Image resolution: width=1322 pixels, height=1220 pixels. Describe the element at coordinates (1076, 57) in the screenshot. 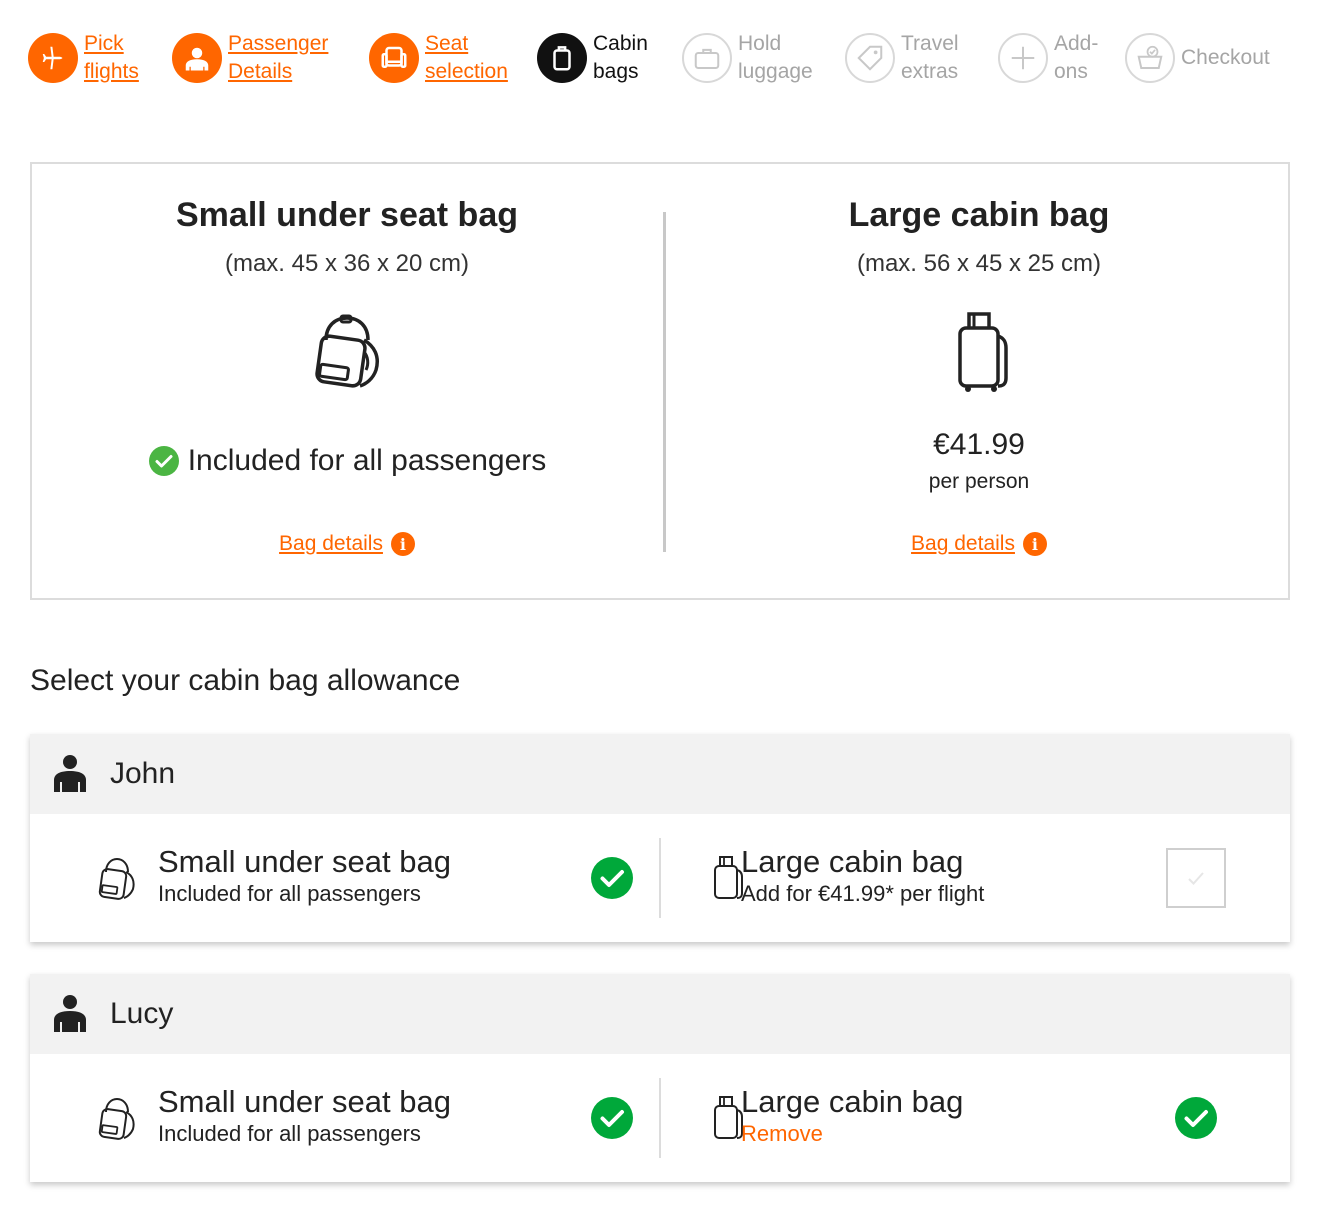

I see `step-label: Add-ons` at that location.